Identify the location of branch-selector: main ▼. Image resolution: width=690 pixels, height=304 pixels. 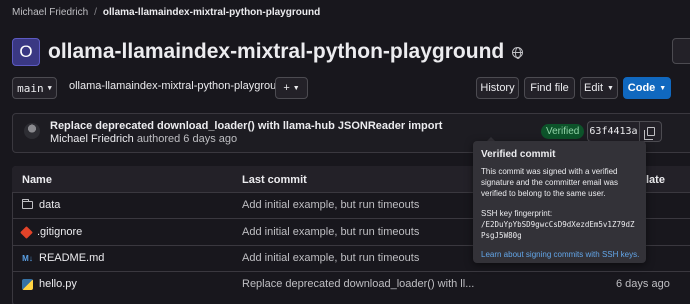
(34, 88).